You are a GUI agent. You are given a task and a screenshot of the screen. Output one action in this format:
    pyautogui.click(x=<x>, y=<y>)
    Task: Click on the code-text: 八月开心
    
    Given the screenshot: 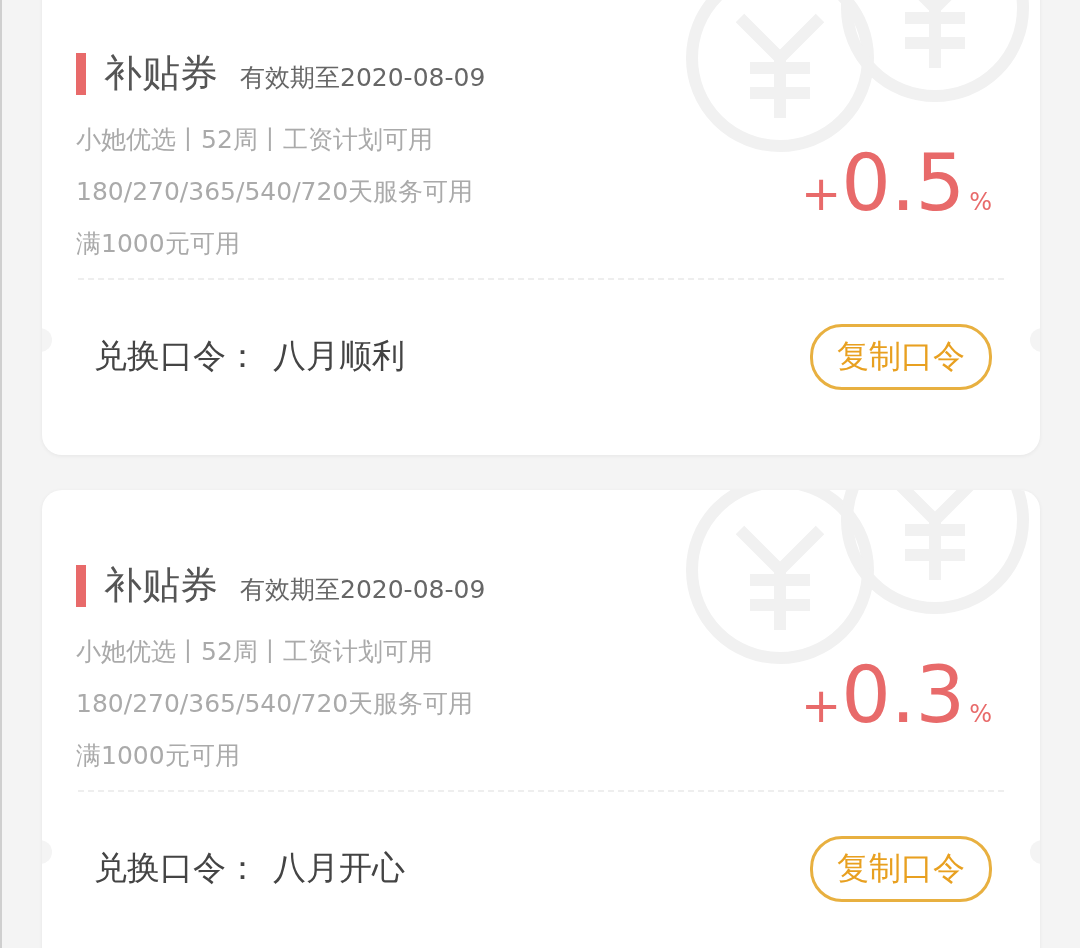 What is the action you would take?
    pyautogui.click(x=339, y=868)
    